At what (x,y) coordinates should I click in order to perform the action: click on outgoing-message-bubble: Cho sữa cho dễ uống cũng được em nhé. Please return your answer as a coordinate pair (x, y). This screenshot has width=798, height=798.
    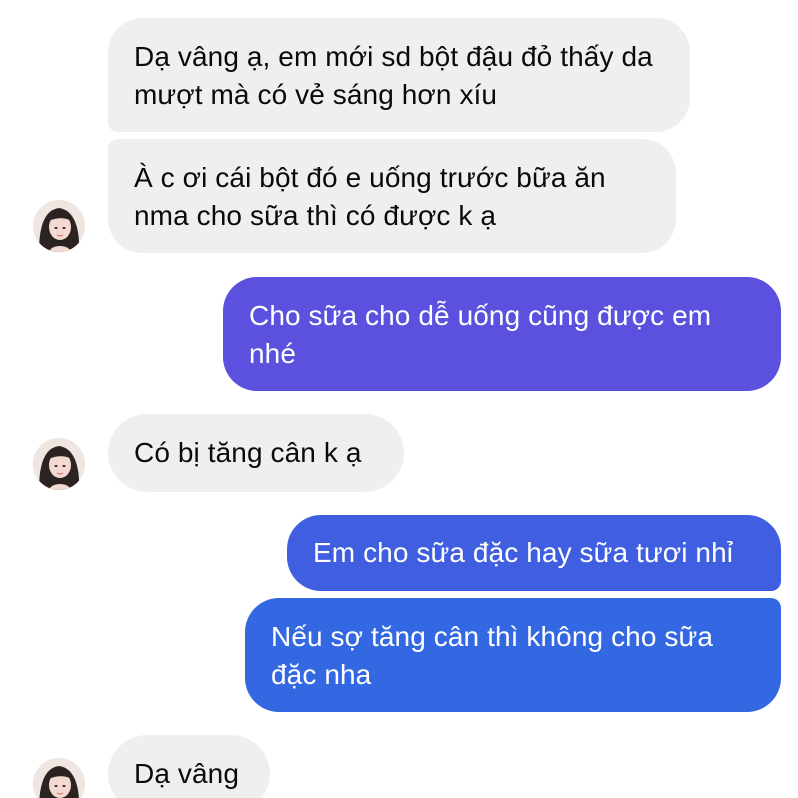
    Looking at the image, I should click on (502, 334).